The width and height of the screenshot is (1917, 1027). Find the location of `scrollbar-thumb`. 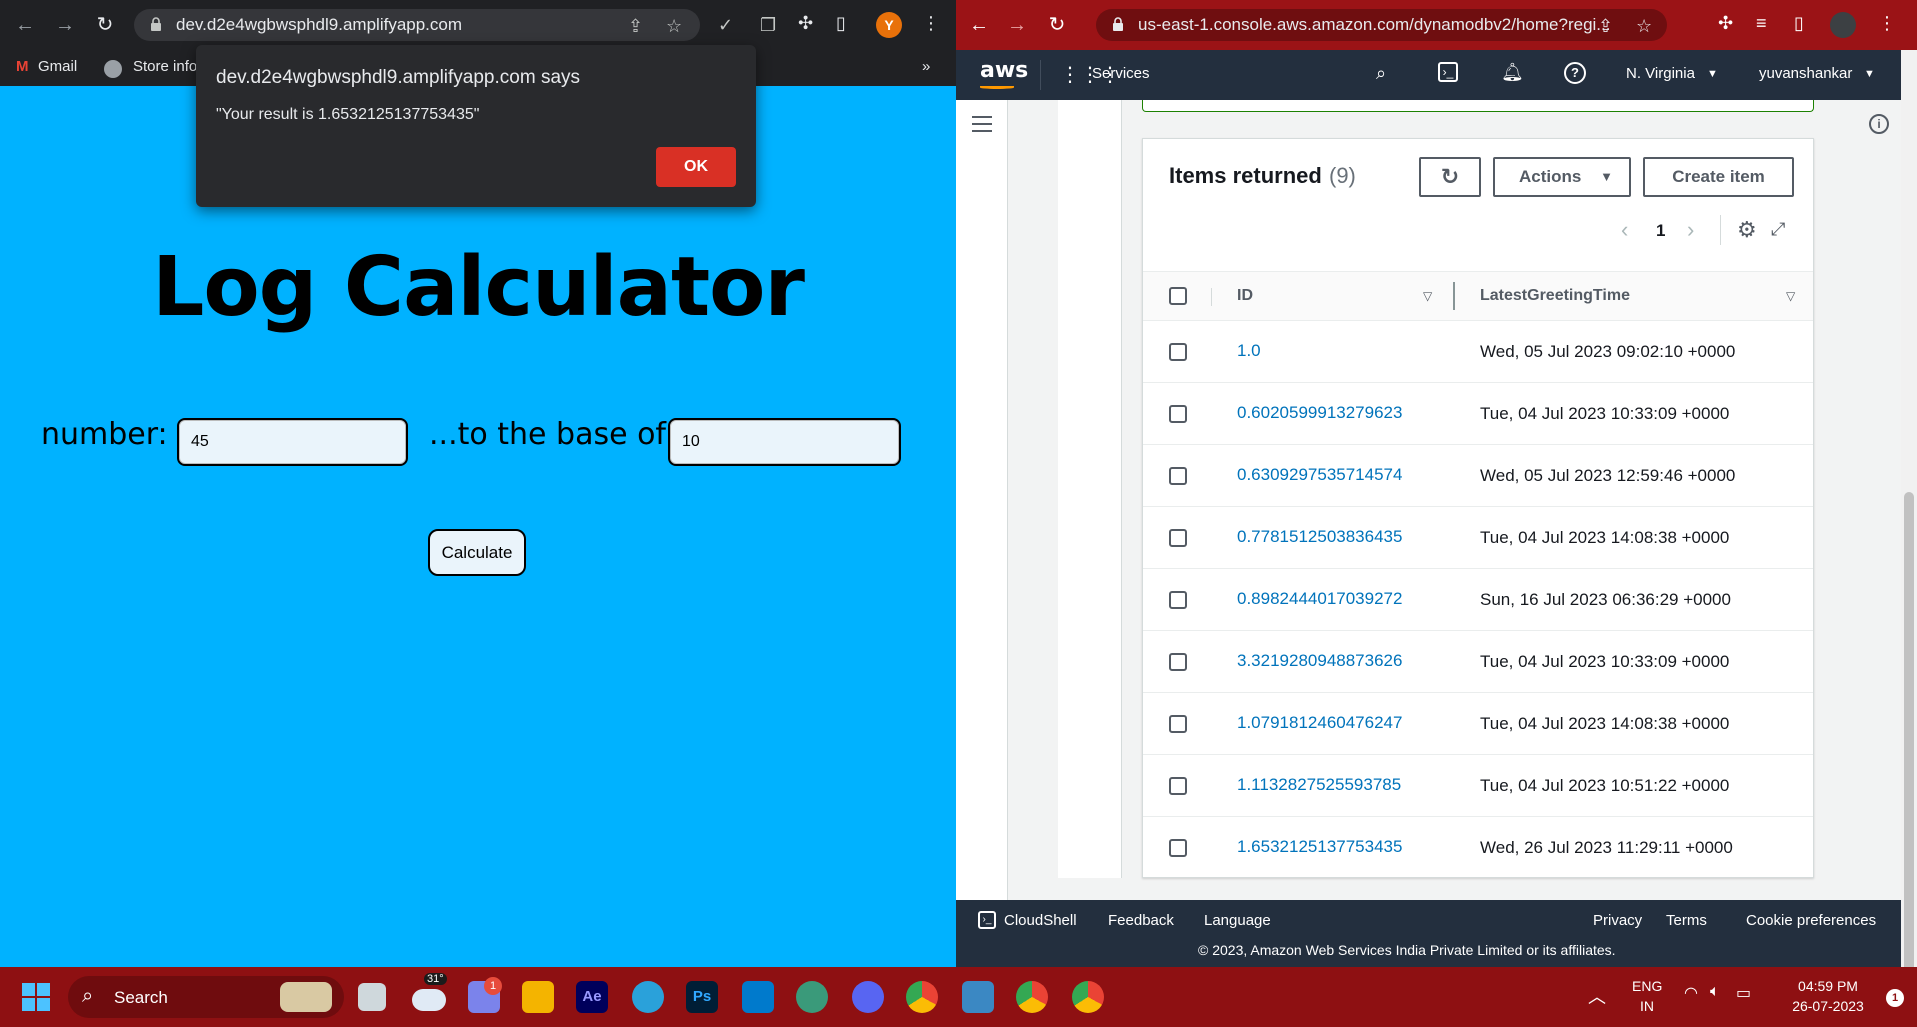

scrollbar-thumb is located at coordinates (1909, 729).